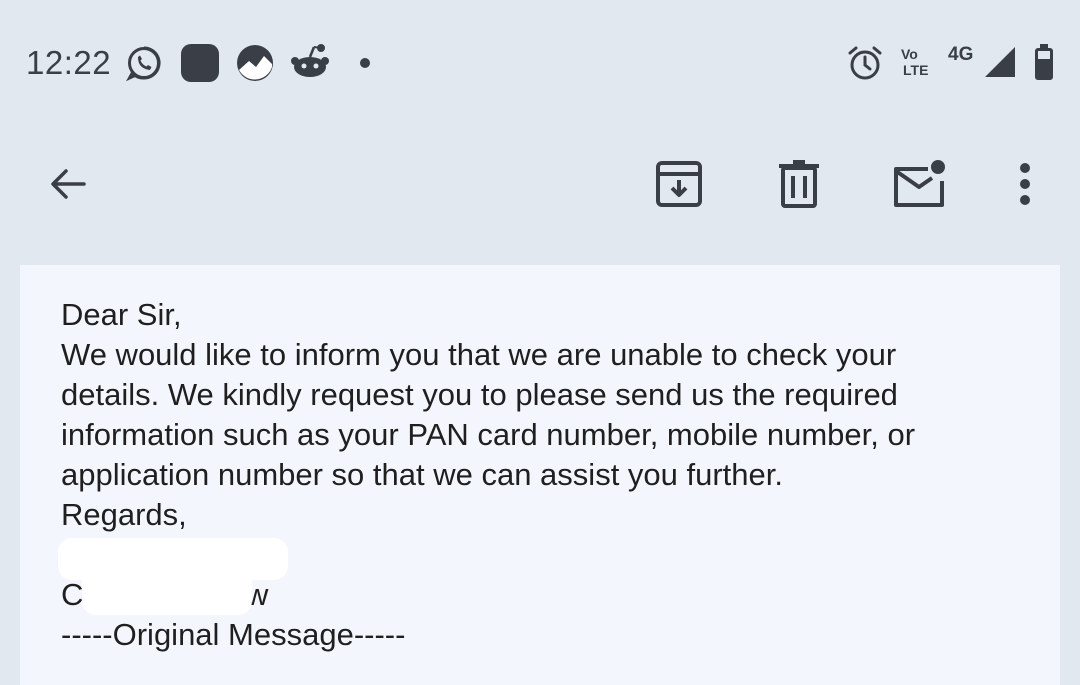  What do you see at coordinates (233, 634) in the screenshot?
I see `original-message-divider: -----Original Message-----` at bounding box center [233, 634].